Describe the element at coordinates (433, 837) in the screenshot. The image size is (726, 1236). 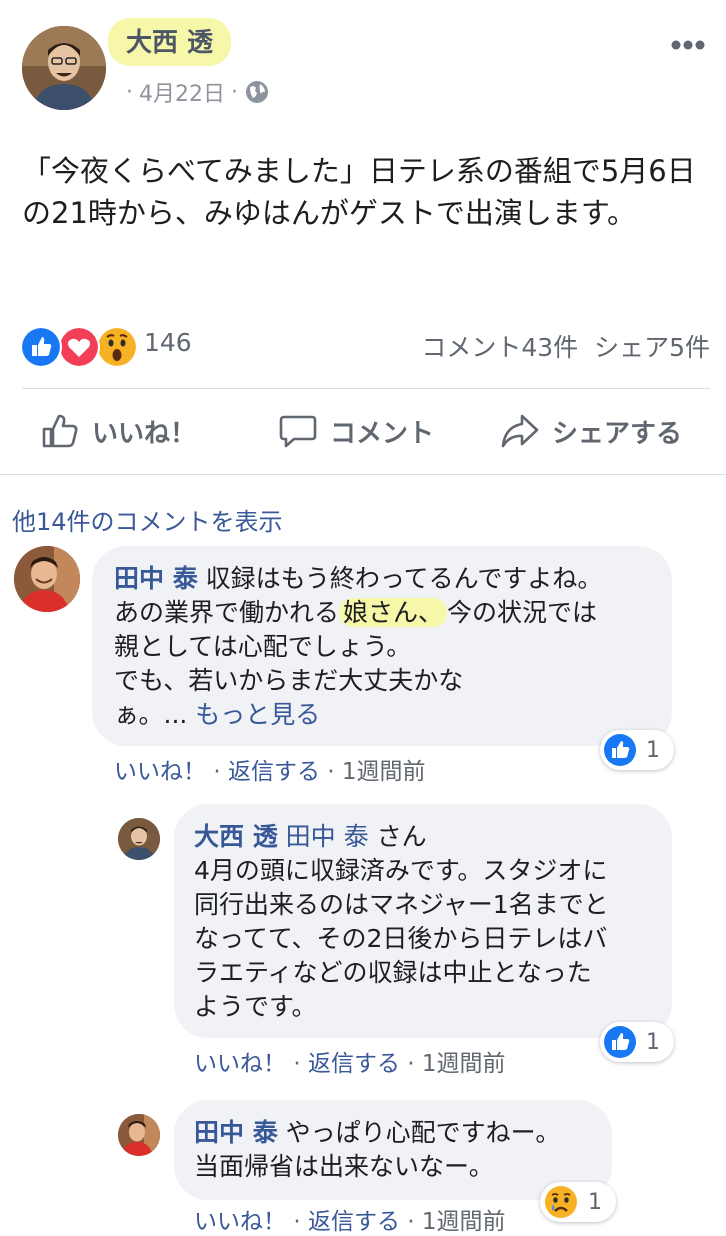
I see `comment-line: 大西 透 田中 泰 さん` at that location.